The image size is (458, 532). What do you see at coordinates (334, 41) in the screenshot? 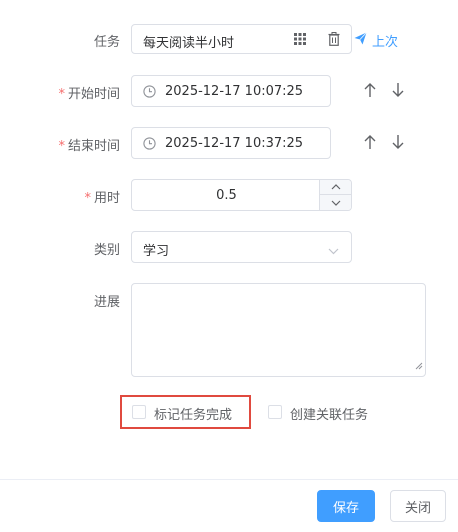
I see `delete-icon` at bounding box center [334, 41].